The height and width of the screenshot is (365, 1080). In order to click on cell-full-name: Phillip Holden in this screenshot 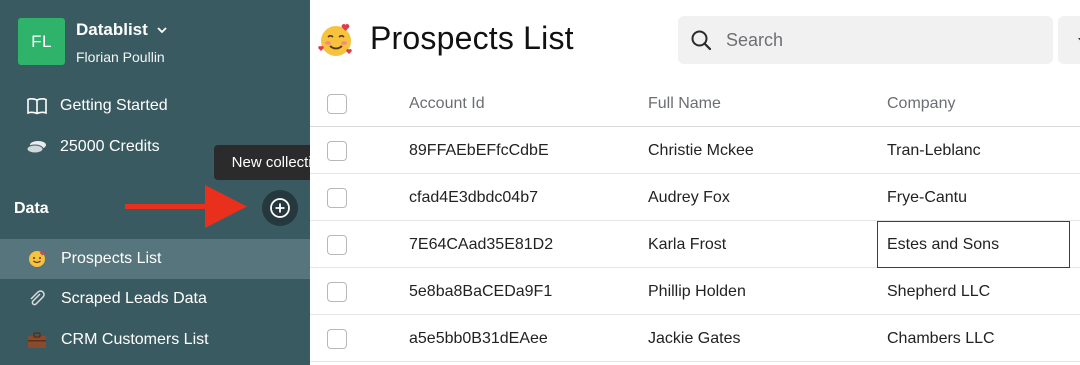, I will do `click(697, 291)`.